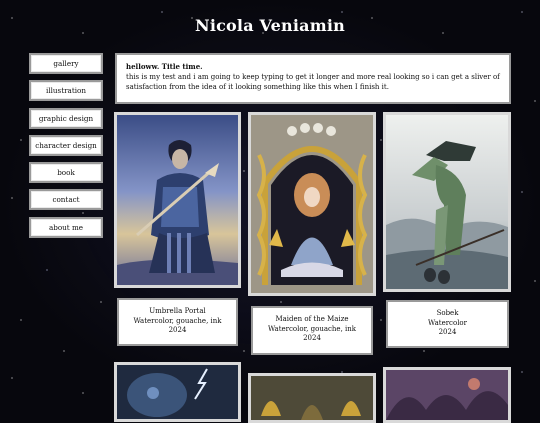 This screenshot has height=423, width=540. I want to click on nav-graphic-design: graphic design, so click(66, 118).